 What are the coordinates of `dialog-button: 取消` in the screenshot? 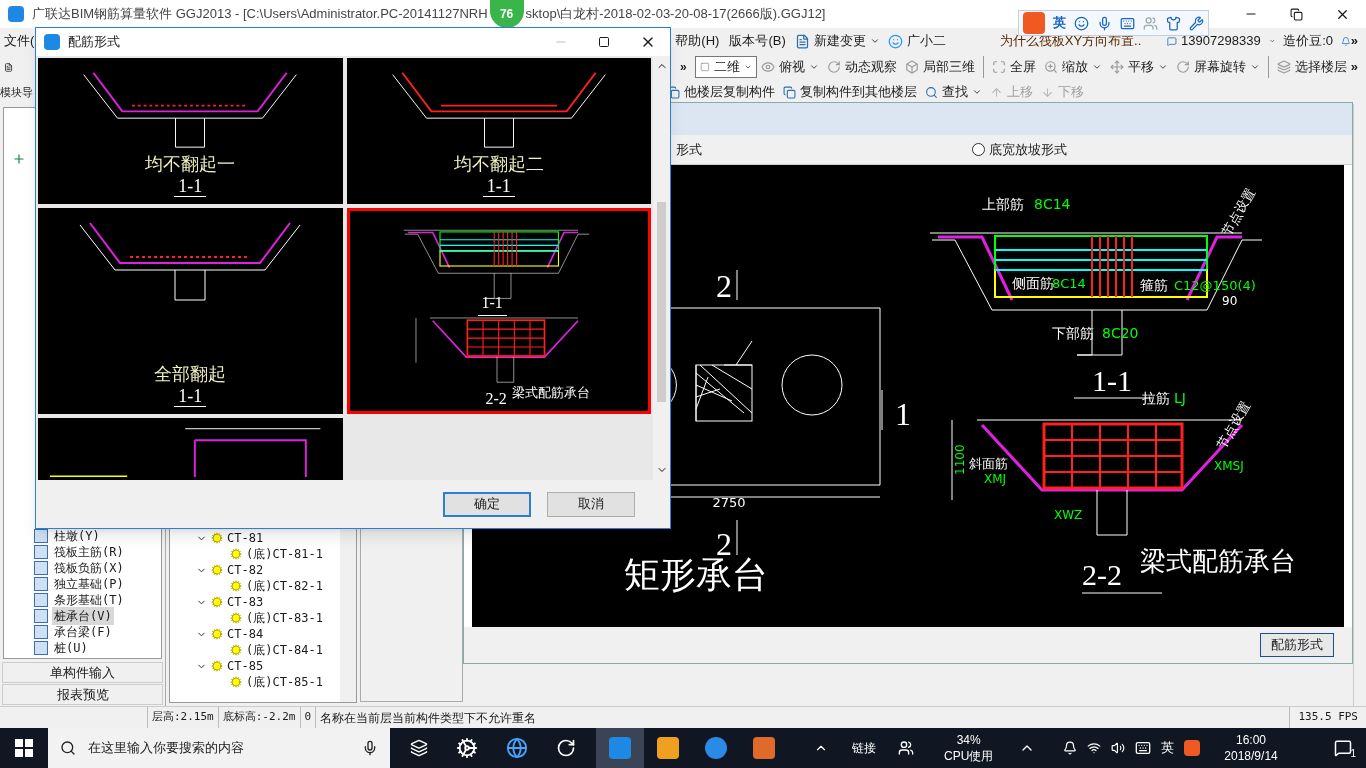 It's located at (591, 504).